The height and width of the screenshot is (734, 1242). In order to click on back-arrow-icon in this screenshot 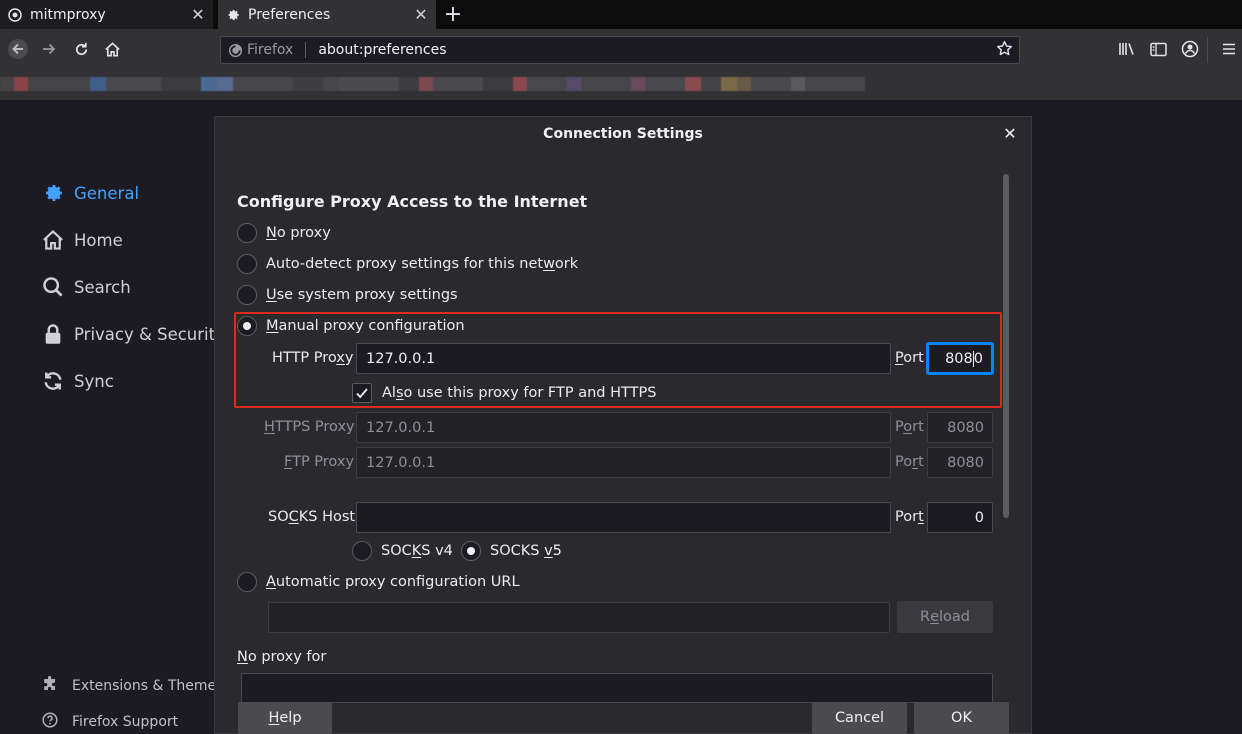, I will do `click(18, 49)`.